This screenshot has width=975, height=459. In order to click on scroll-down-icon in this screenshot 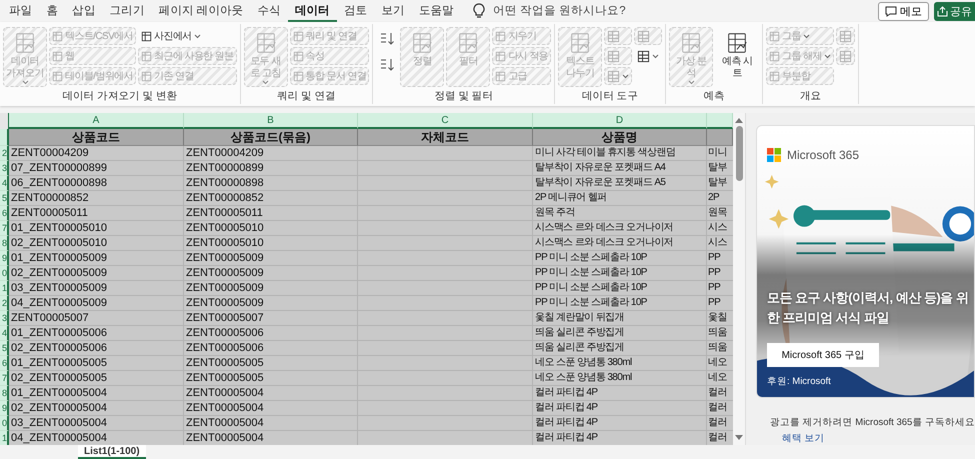, I will do `click(739, 438)`.